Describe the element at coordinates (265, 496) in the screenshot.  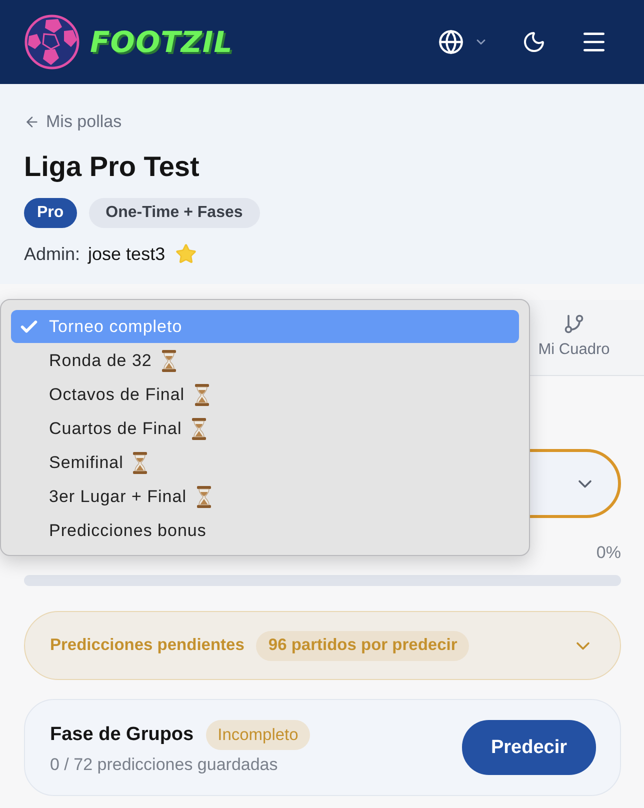
I see `menu-option: 3er Lugar + Final` at that location.